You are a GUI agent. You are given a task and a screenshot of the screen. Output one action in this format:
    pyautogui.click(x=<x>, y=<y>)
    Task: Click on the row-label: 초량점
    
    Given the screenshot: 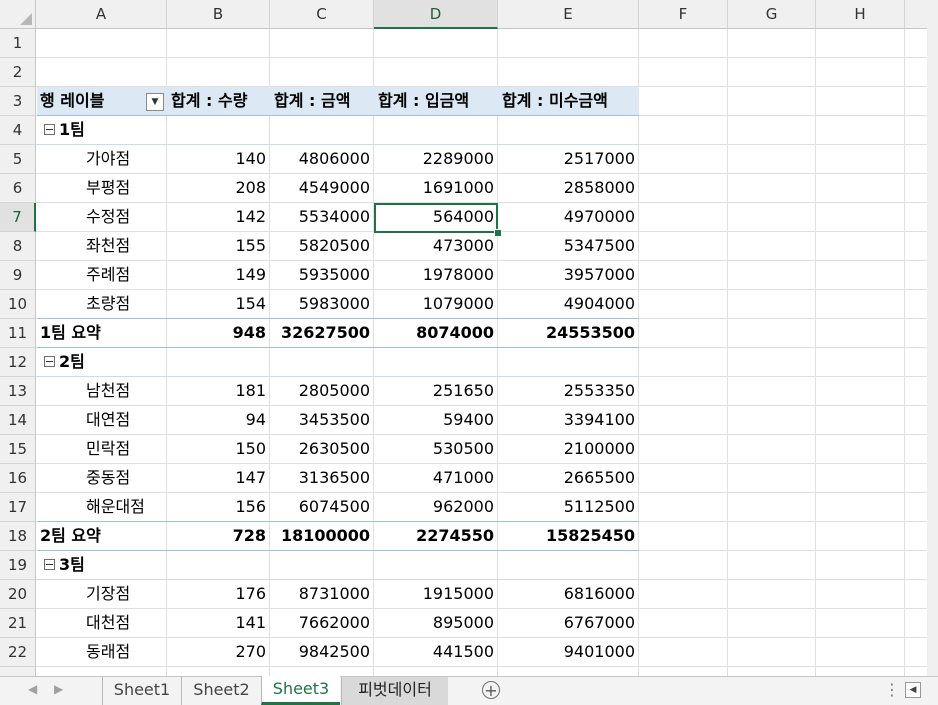 What is the action you would take?
    pyautogui.click(x=108, y=303)
    